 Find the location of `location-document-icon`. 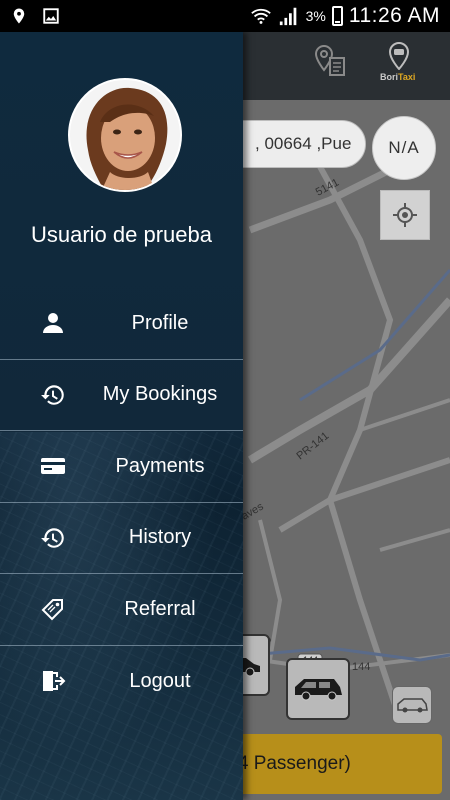

location-document-icon is located at coordinates (330, 61).